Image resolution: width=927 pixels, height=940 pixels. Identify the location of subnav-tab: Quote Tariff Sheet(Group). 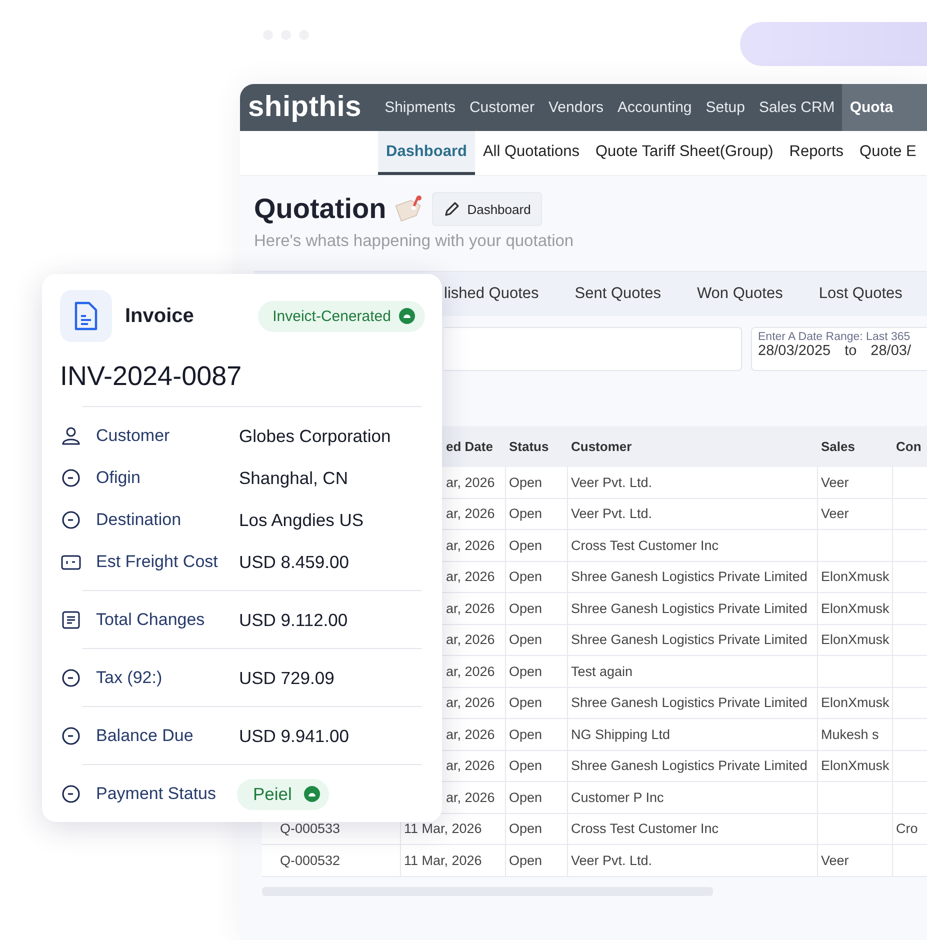
(684, 153).